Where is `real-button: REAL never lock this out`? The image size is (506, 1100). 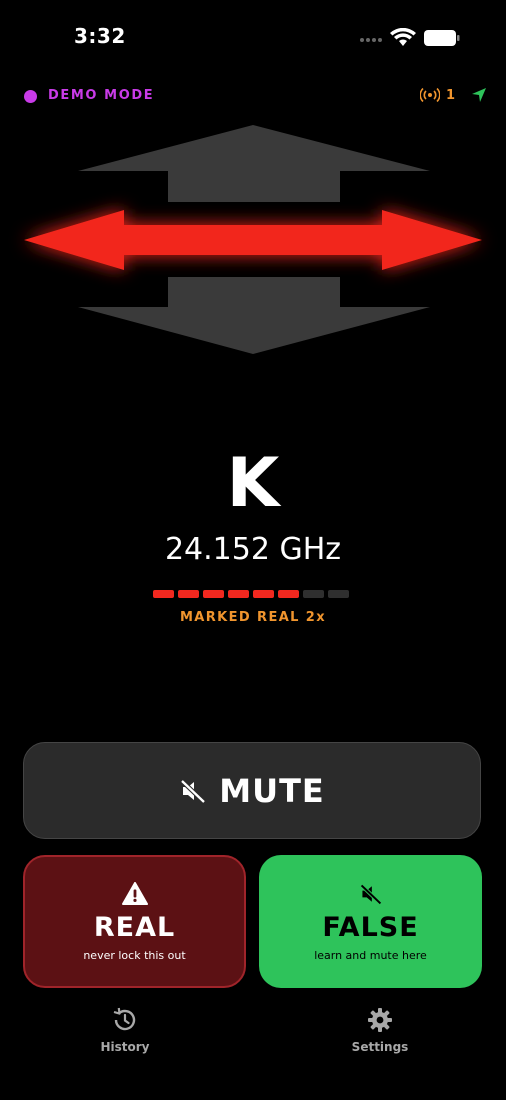
real-button: REAL never lock this out is located at coordinates (134, 921).